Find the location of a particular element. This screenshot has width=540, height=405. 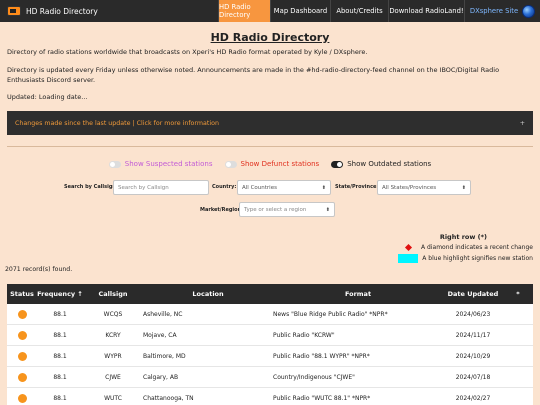

cell-location: Chattanooga, TN is located at coordinates (168, 398).